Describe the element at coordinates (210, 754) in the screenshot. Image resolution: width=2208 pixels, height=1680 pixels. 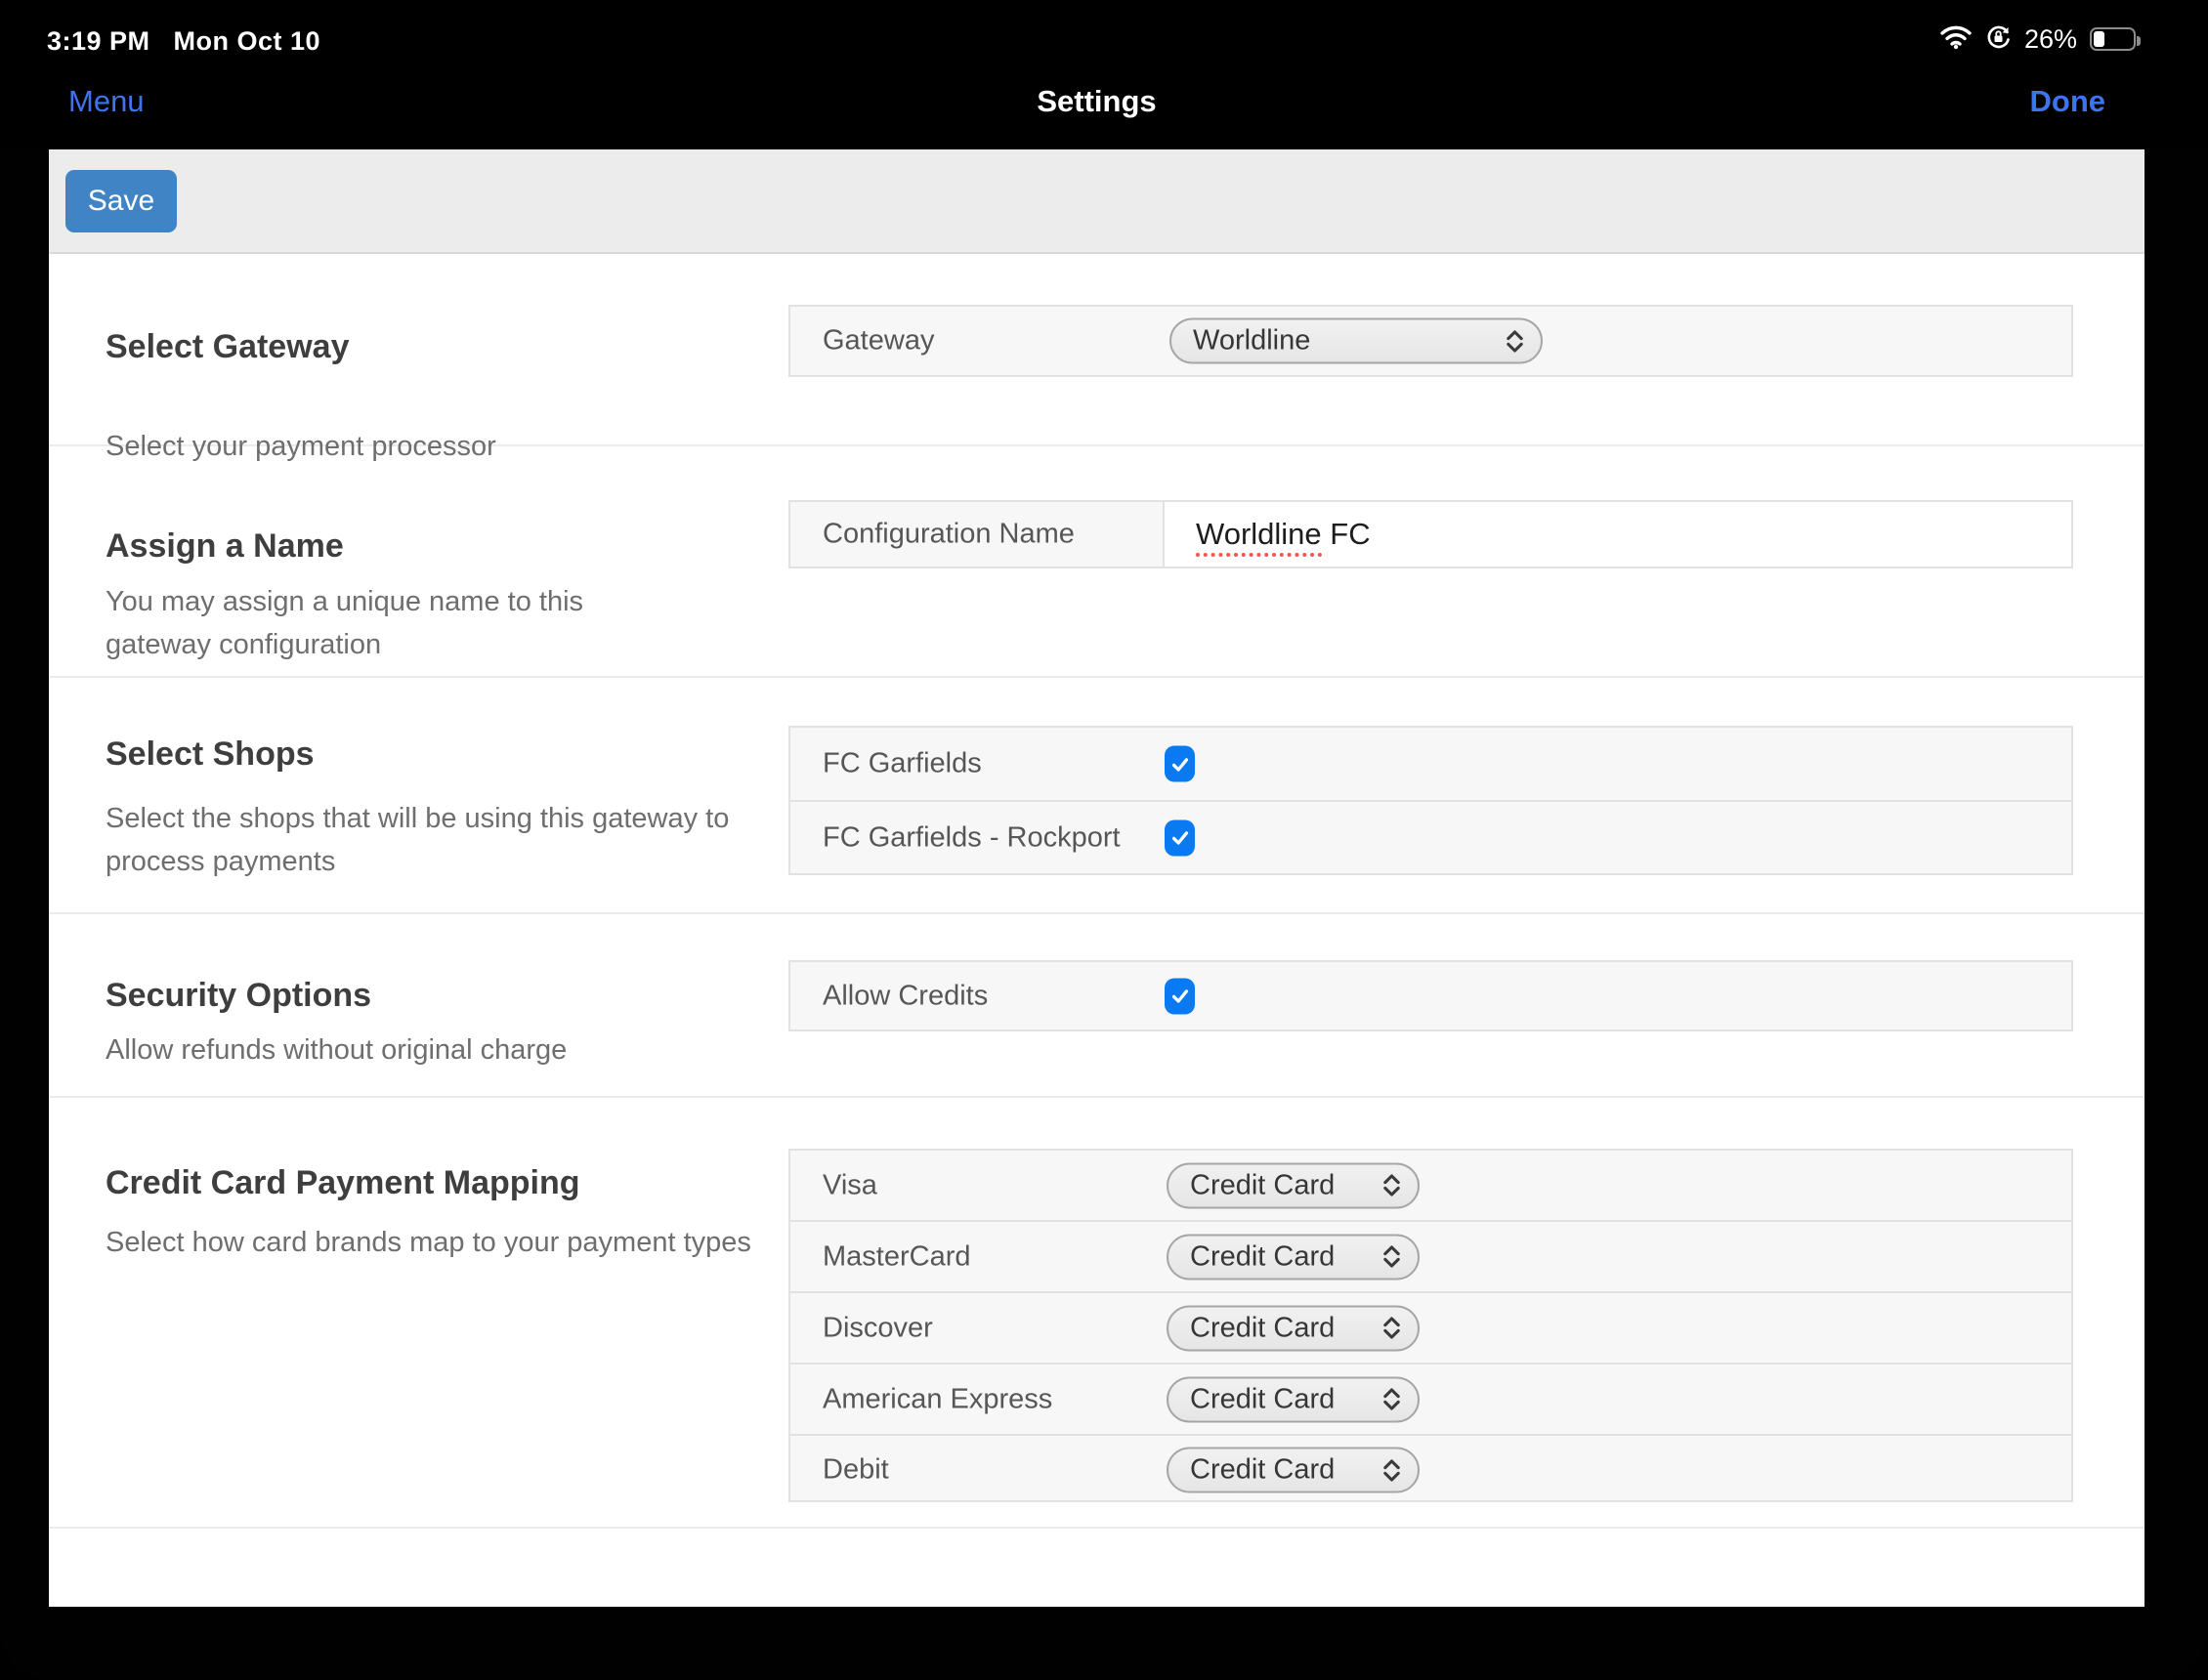
I see `section-heading-select-shops: Select Shops` at that location.